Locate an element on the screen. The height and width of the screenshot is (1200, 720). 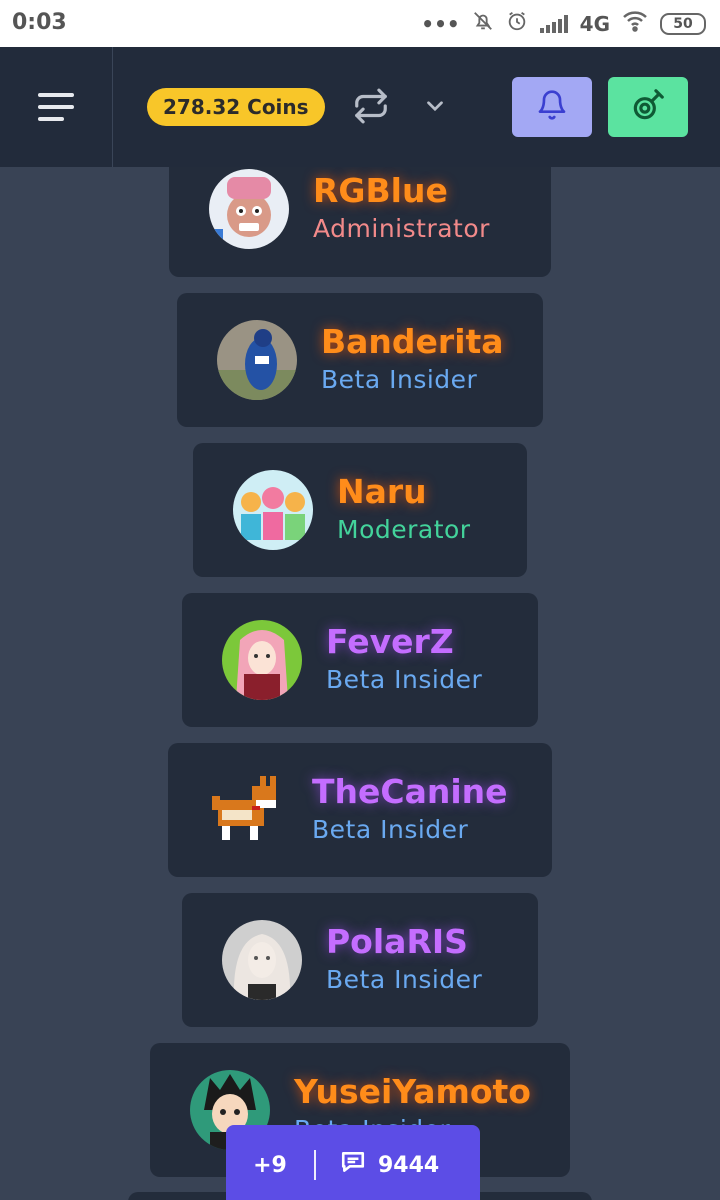
coins-badge: 278.32 Coins is located at coordinates (236, 107).